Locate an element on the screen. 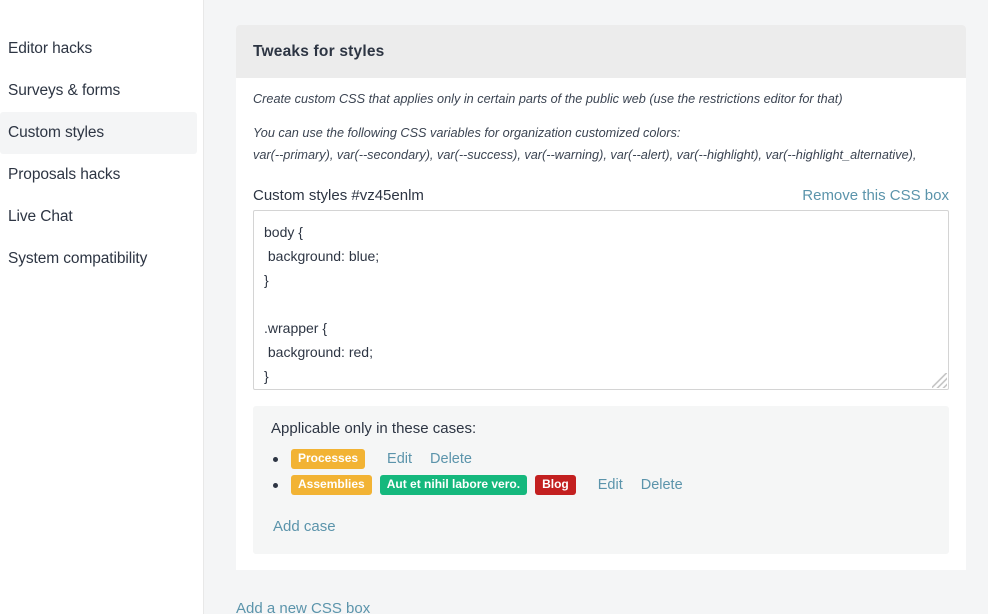 Image resolution: width=988 pixels, height=614 pixels. list-item: Processes Edit Delete is located at coordinates (603, 459).